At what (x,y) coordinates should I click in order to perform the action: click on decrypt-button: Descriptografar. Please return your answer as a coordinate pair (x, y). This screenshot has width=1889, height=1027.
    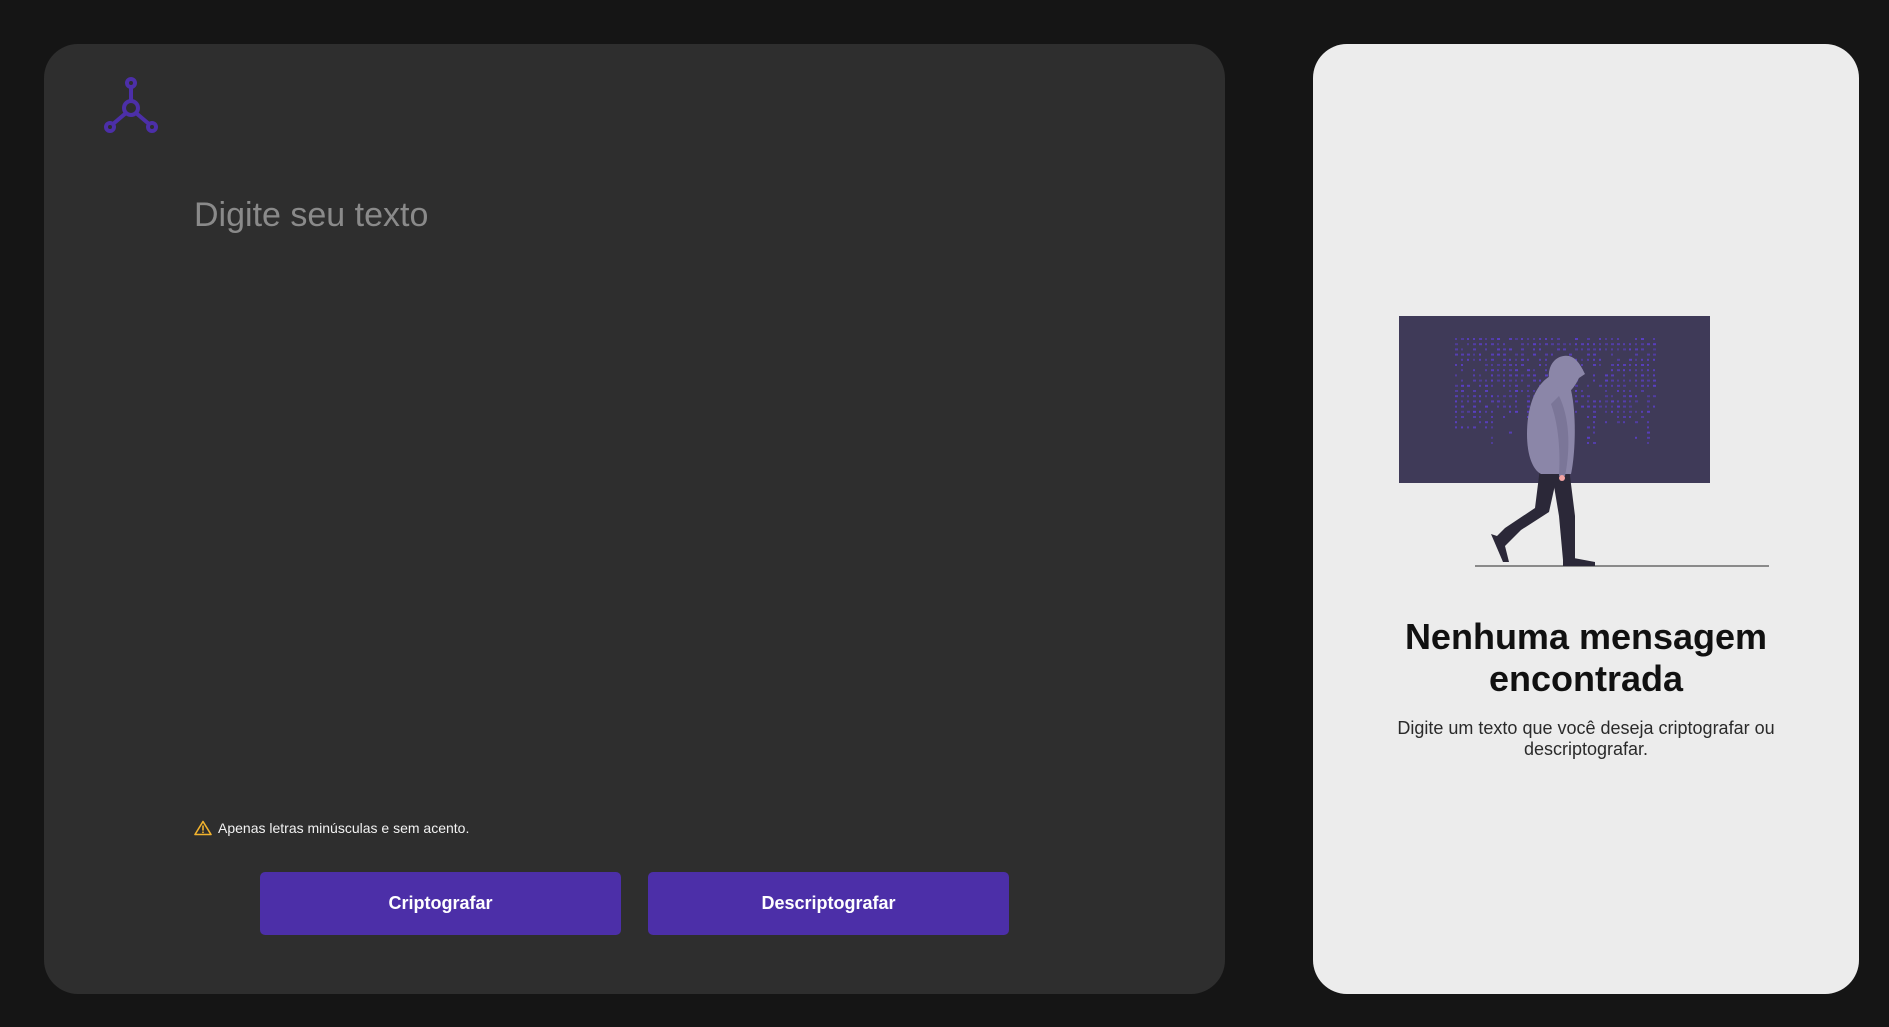
    Looking at the image, I should click on (828, 903).